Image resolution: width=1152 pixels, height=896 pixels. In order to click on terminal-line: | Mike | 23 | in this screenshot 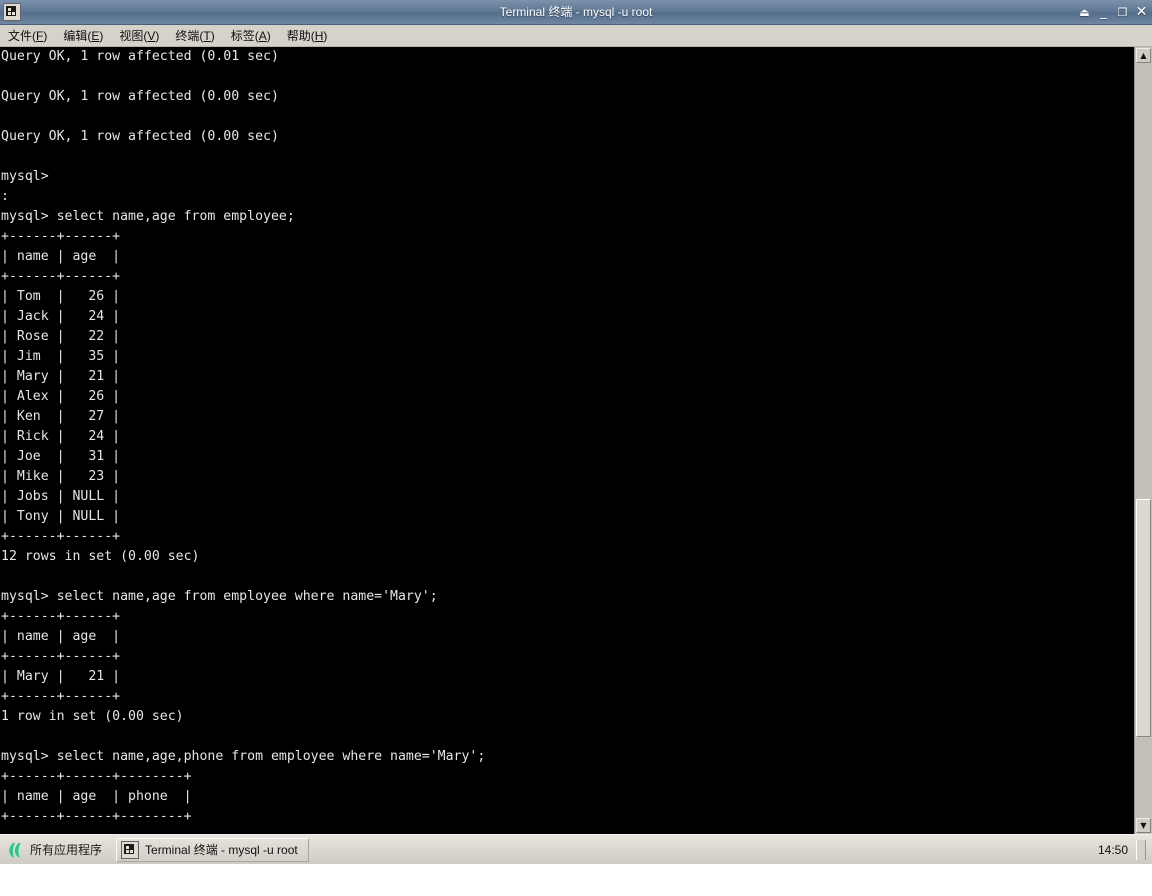, I will do `click(61, 476)`.